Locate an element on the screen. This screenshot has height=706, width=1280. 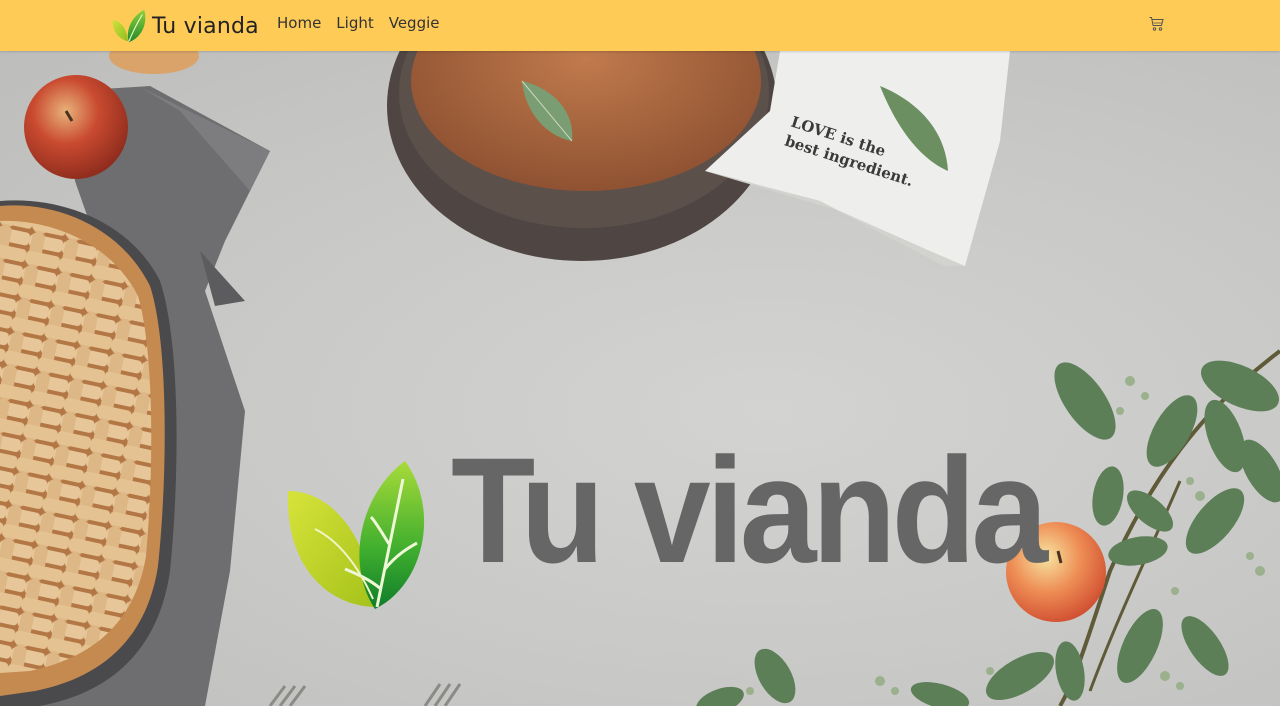
cart-button is located at coordinates (1158, 25).